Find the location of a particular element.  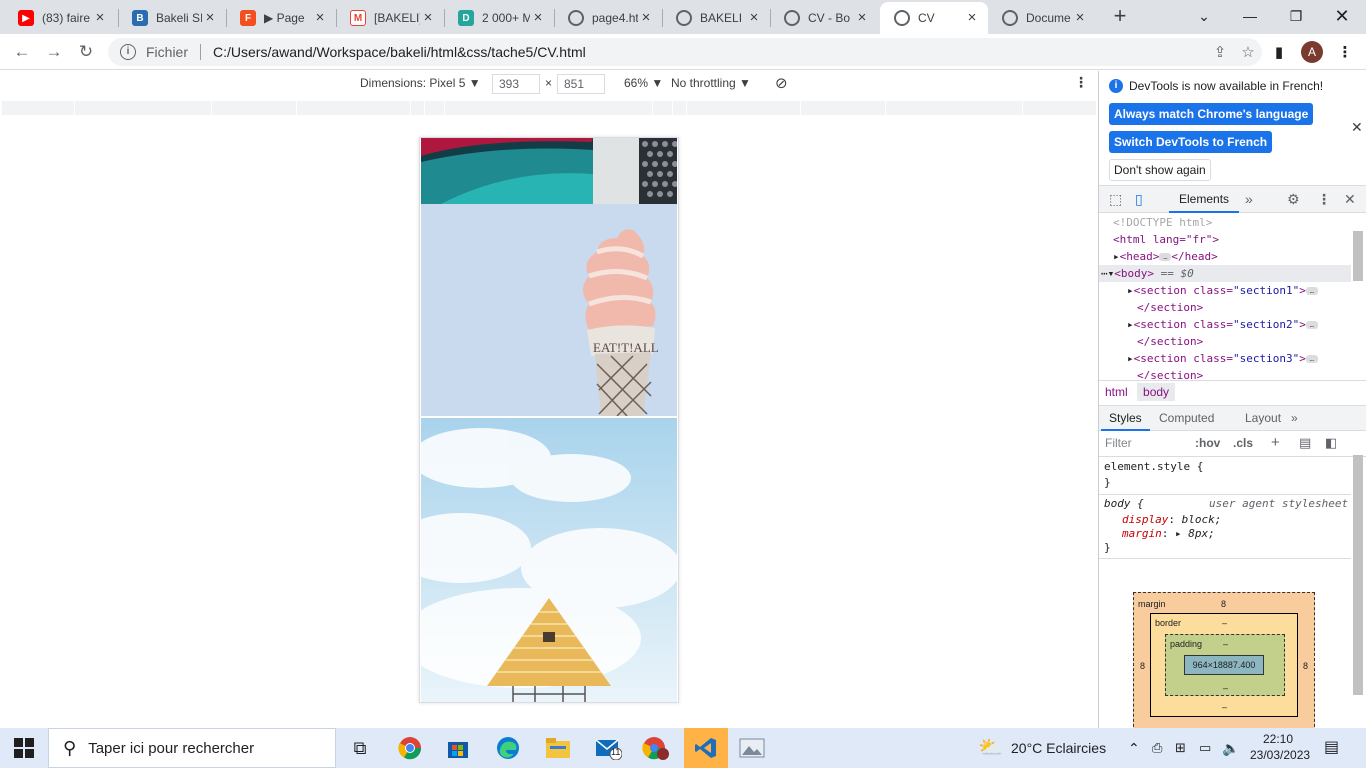

avatar: A is located at coordinates (1312, 52).